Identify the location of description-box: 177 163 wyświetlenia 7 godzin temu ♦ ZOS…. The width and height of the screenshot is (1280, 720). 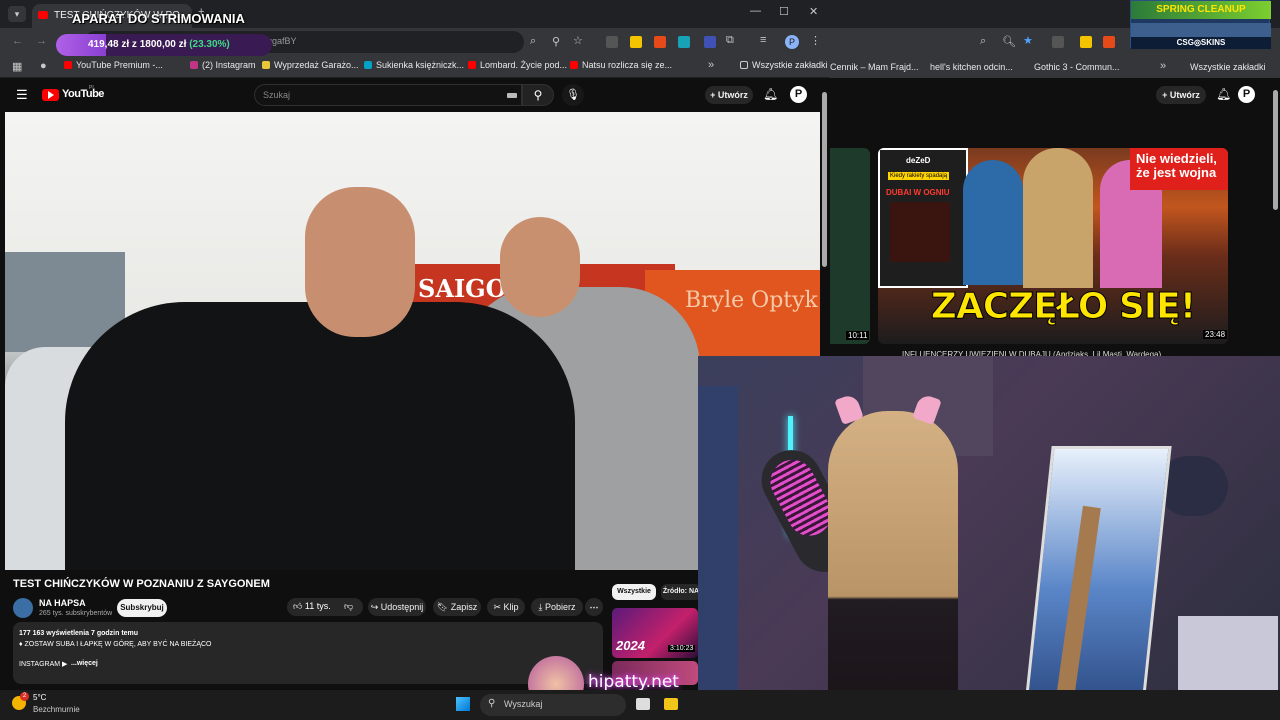
(308, 653).